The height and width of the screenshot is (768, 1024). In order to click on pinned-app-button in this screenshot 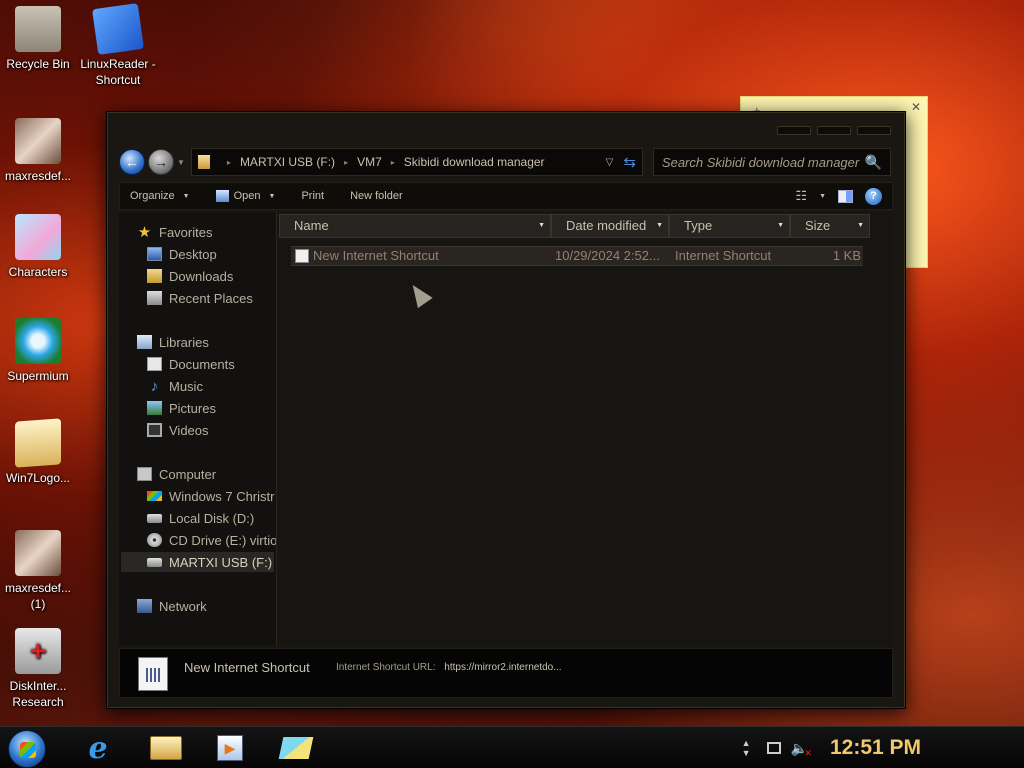, I will do `click(296, 748)`.